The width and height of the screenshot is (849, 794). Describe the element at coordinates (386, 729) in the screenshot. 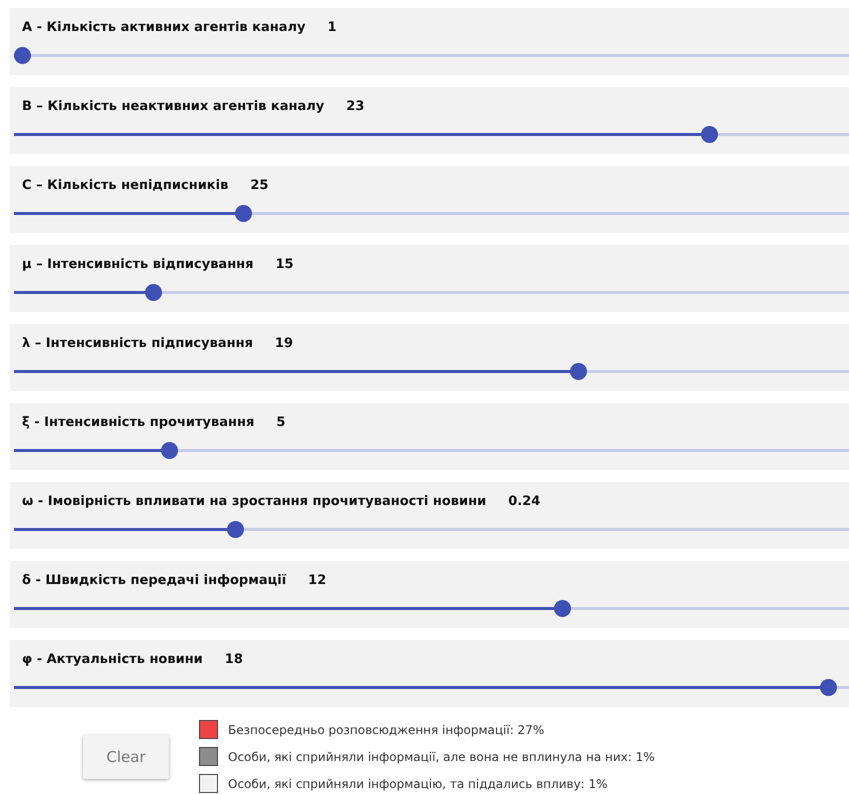

I see `legend-text: Безпосередньо розповсюдження інформації: 27%` at that location.